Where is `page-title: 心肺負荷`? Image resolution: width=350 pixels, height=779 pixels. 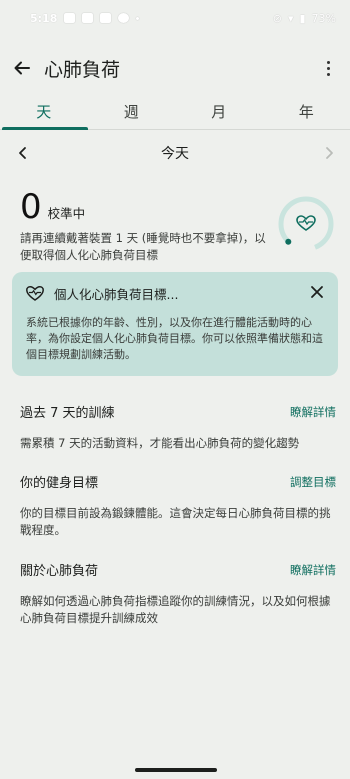
page-title: 心肺負荷 is located at coordinates (82, 69).